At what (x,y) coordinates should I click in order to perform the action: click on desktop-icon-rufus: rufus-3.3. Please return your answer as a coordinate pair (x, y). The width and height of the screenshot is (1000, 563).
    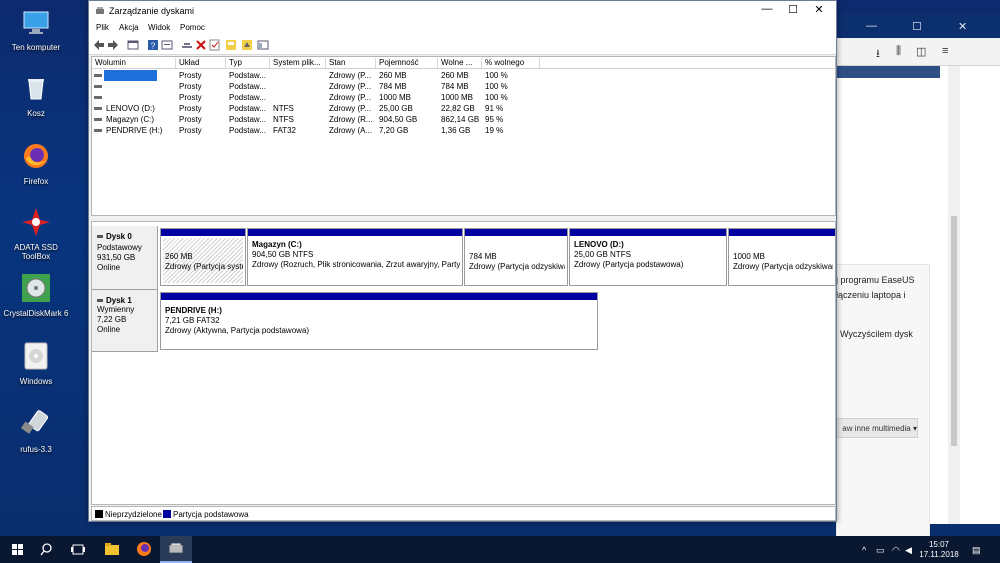
    Looking at the image, I should click on (36, 431).